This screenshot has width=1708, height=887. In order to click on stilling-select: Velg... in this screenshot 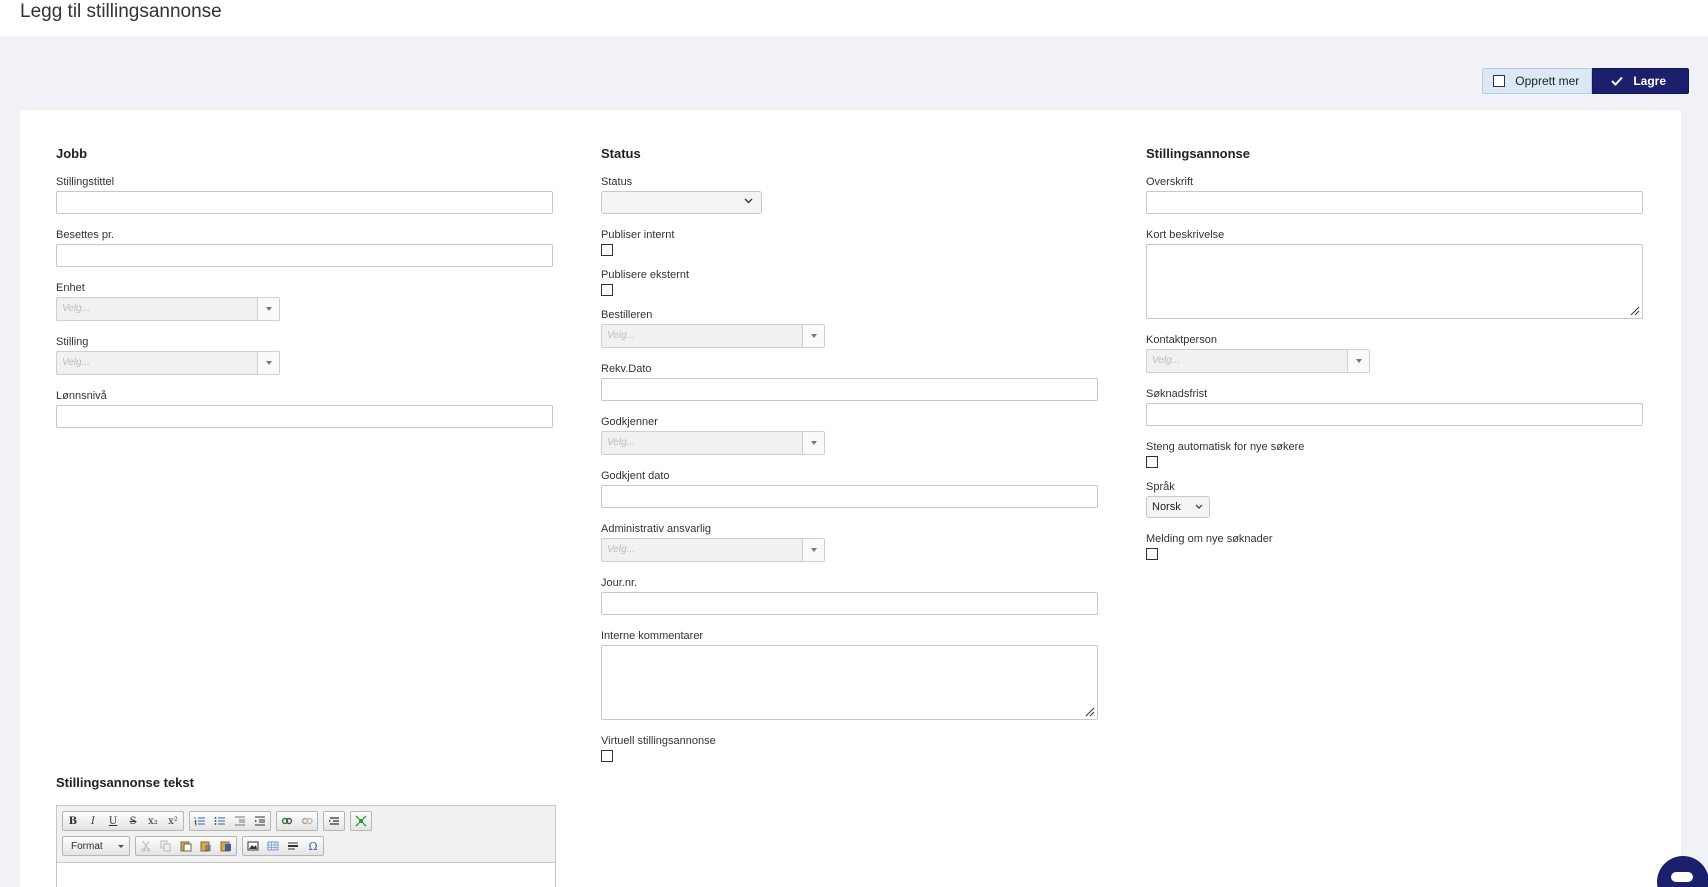, I will do `click(168, 363)`.